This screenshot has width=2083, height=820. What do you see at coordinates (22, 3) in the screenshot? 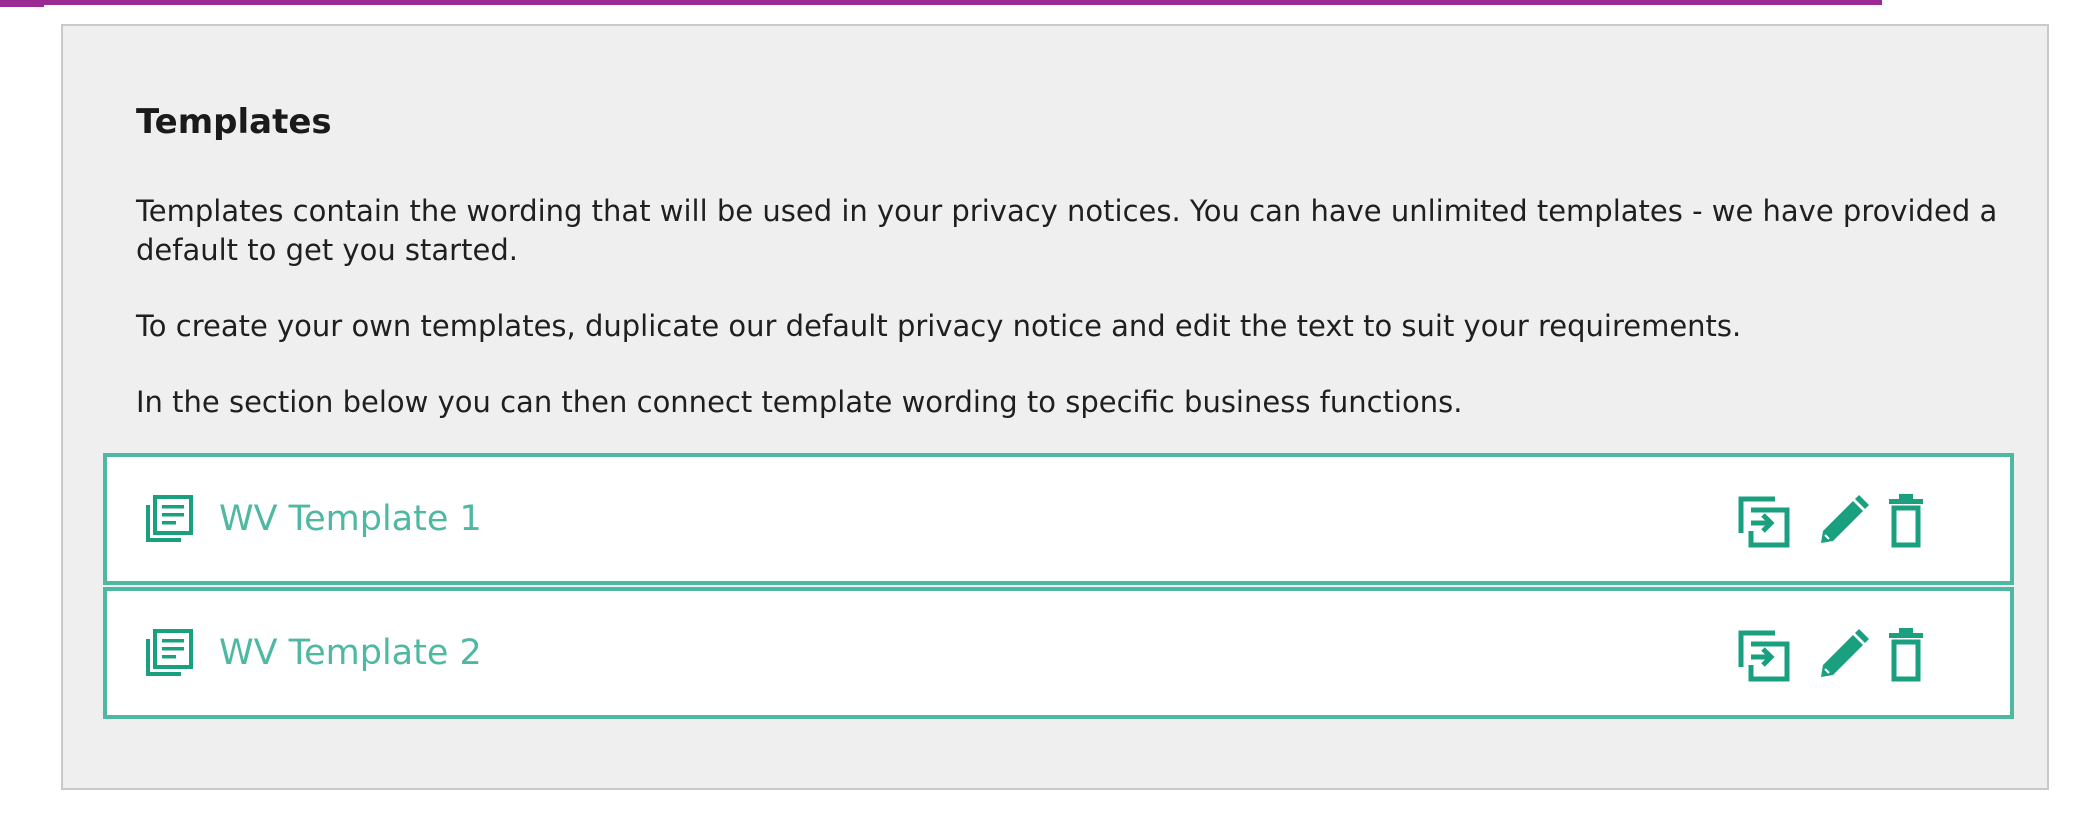
I see `top-accent-notch` at bounding box center [22, 3].